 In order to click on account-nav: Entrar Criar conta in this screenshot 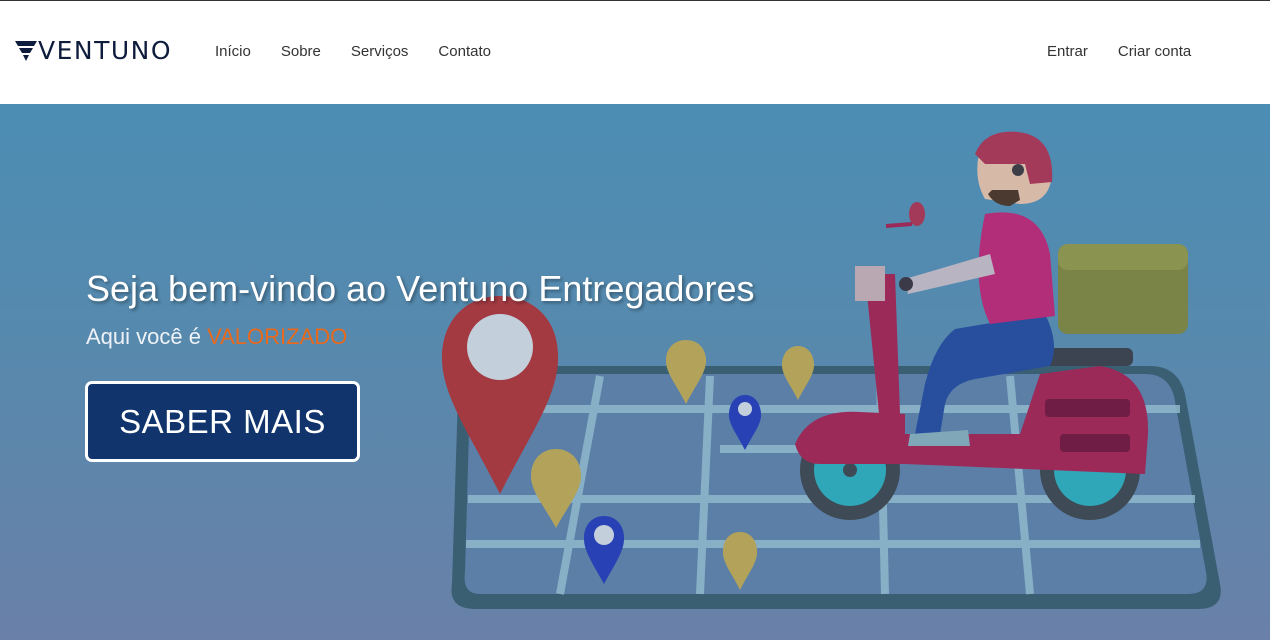, I will do `click(1134, 52)`.